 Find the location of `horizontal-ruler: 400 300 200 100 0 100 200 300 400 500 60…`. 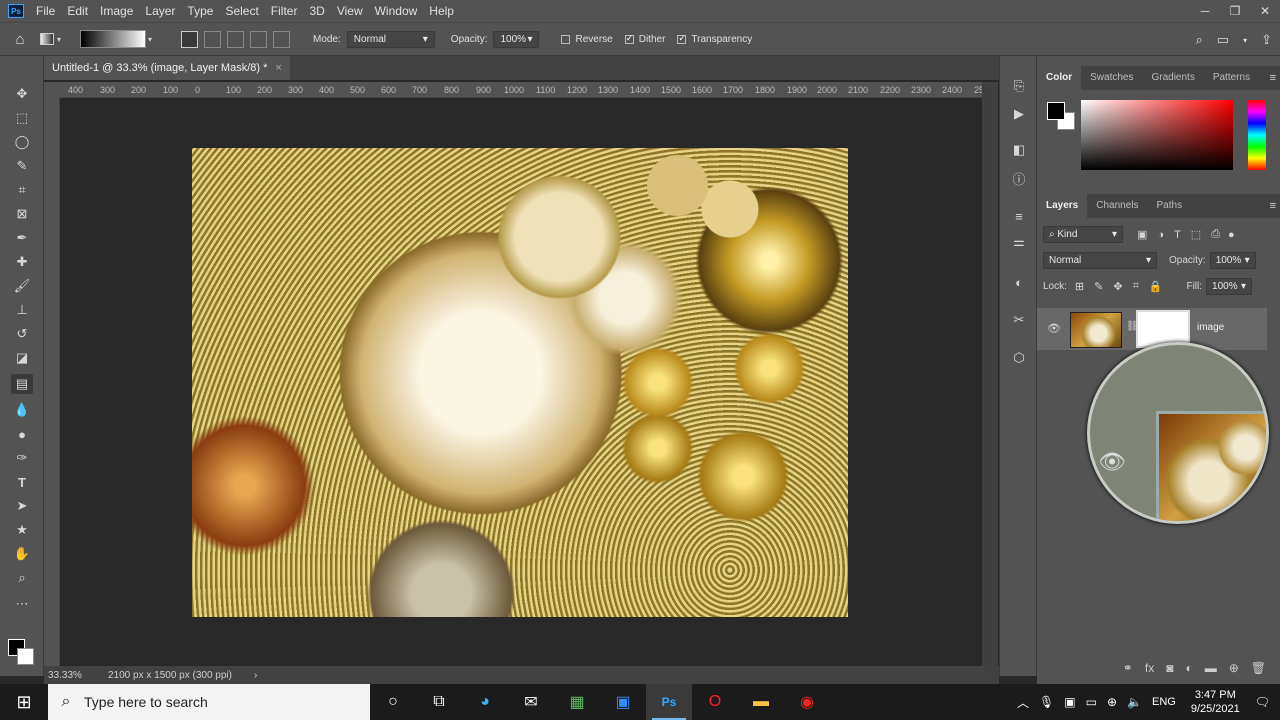

horizontal-ruler: 400 300 200 100 0 100 200 300 400 500 60… is located at coordinates (524, 90).